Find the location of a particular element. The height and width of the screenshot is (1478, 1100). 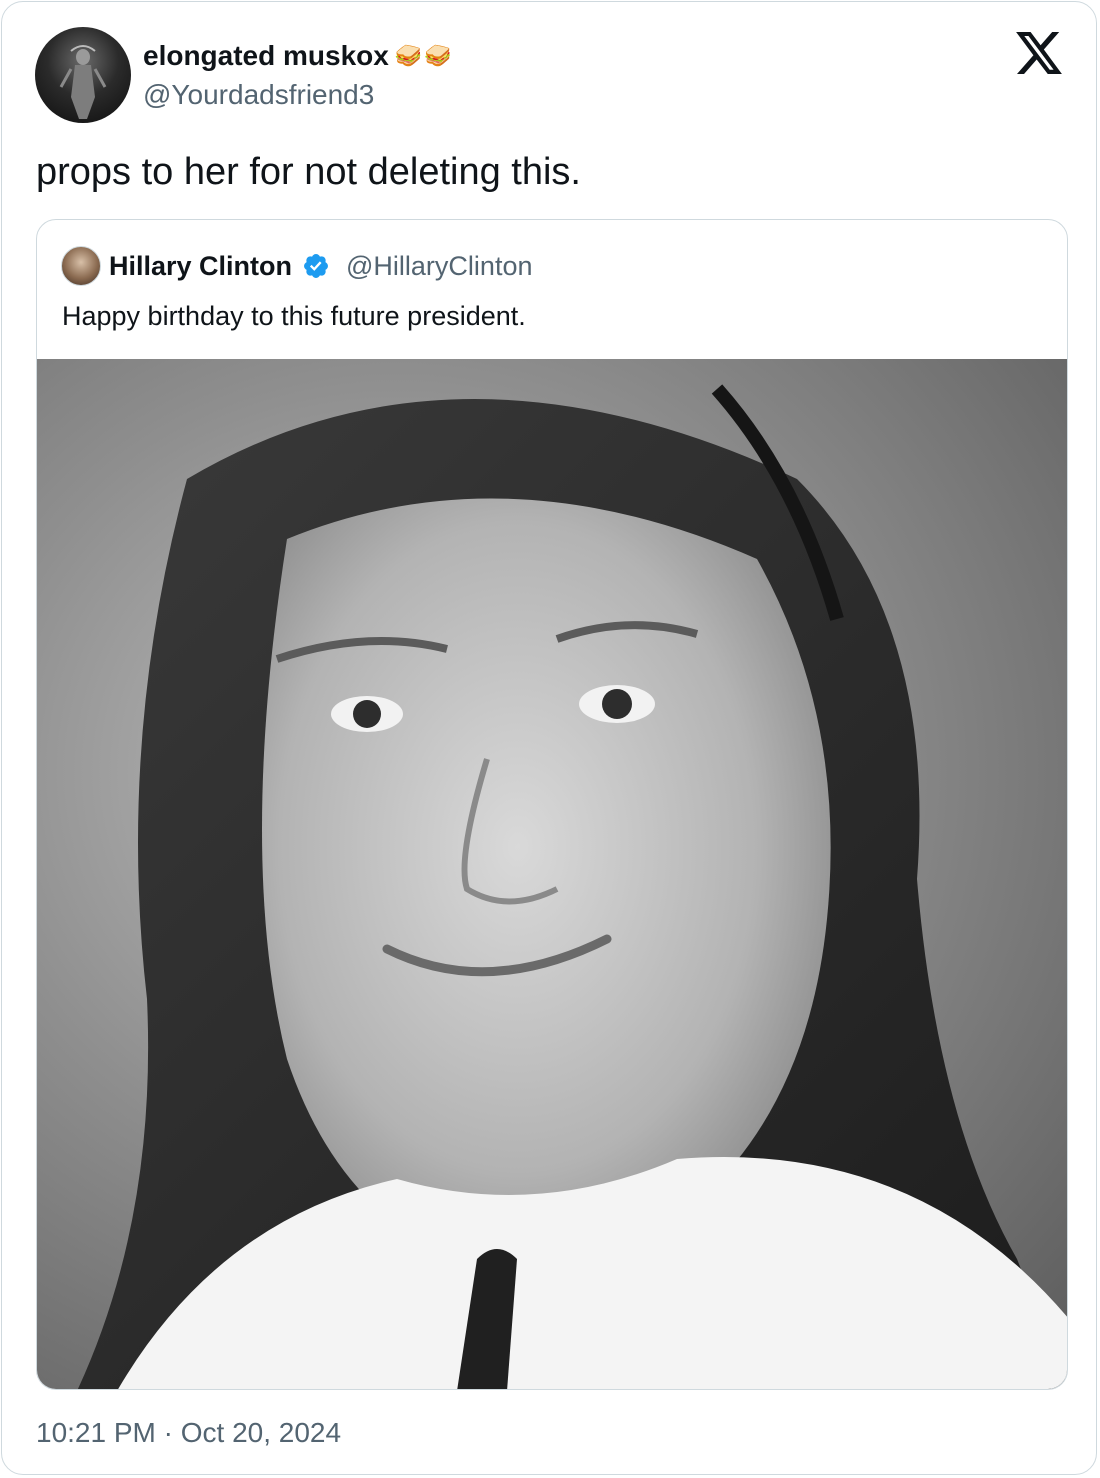

author-display-name-text: elongated muskox is located at coordinates (266, 55).